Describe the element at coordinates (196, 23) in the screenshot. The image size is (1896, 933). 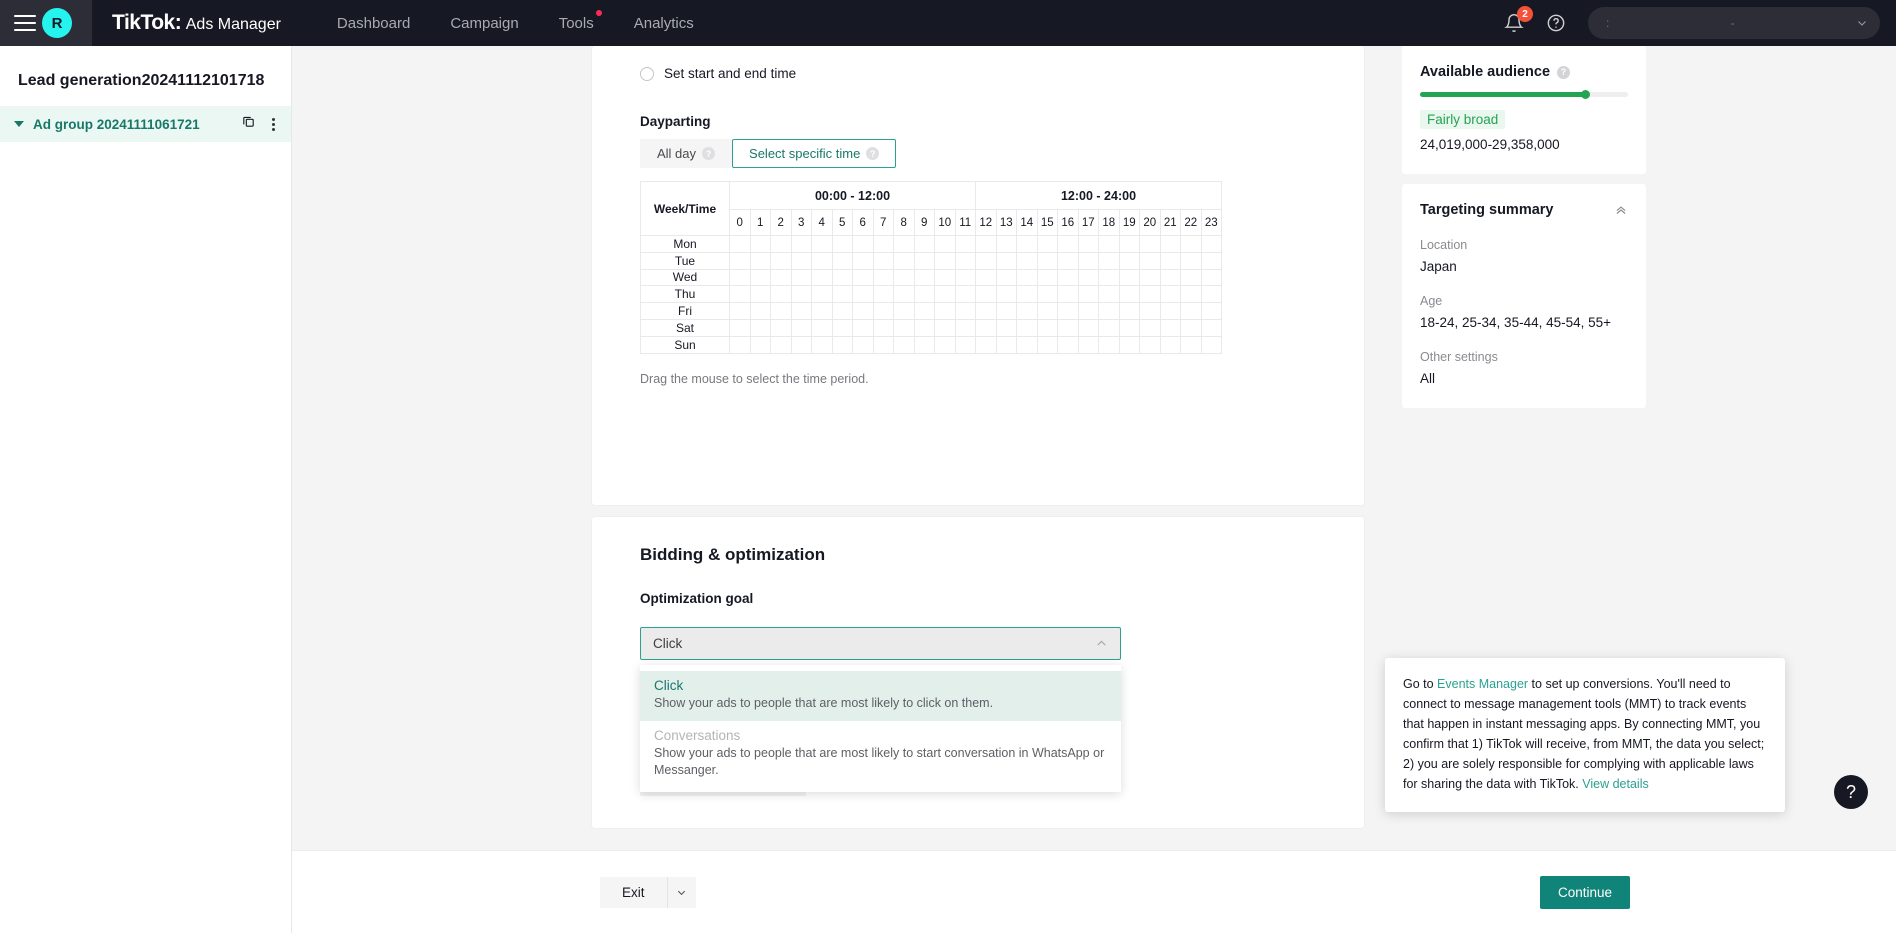
I see `brand-logo: TikTok : Ads Manager` at that location.